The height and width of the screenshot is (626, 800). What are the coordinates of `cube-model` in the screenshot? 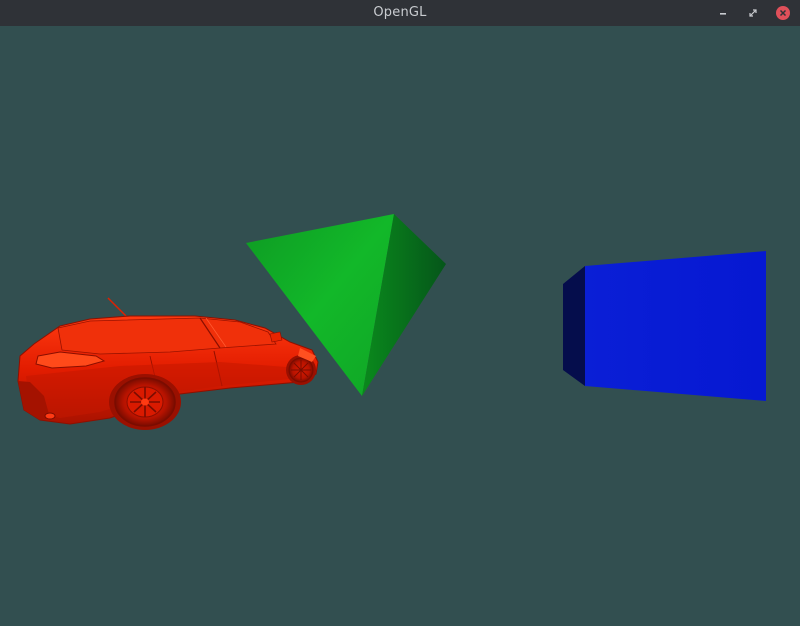 It's located at (664, 326).